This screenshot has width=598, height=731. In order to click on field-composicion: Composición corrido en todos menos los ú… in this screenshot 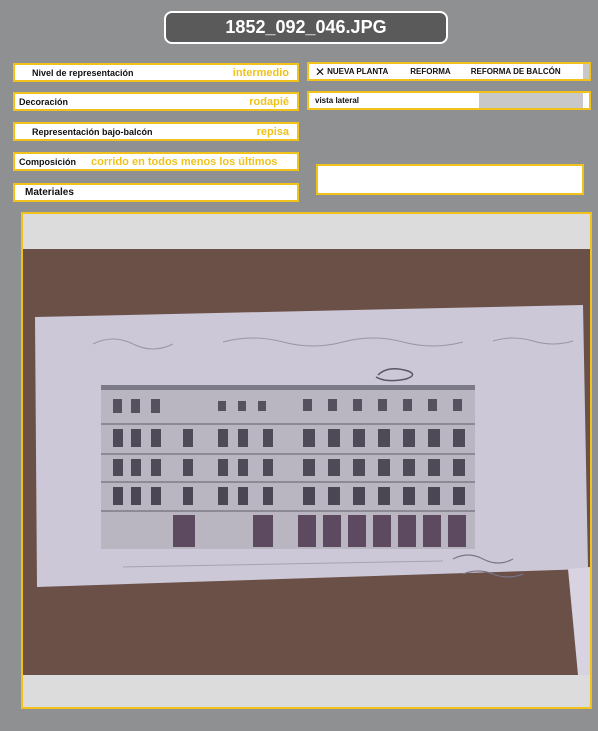, I will do `click(156, 161)`.